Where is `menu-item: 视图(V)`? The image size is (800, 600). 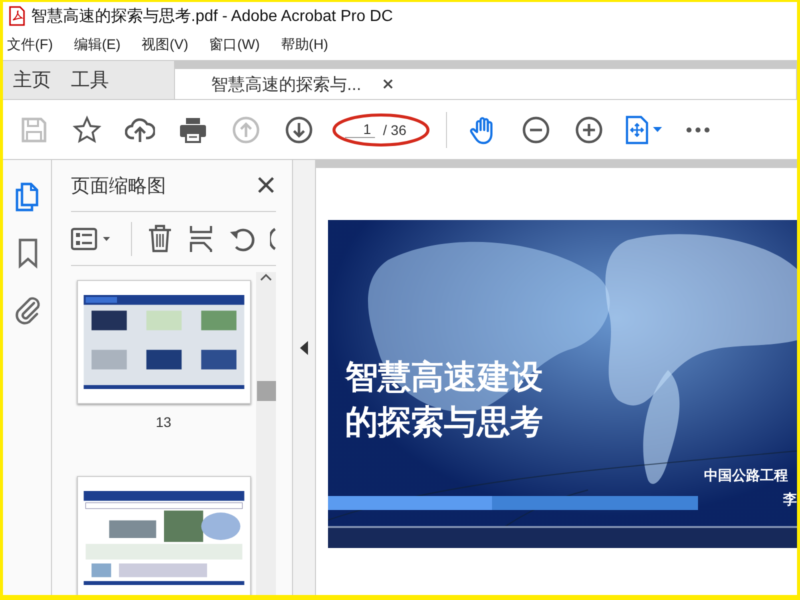 menu-item: 视图(V) is located at coordinates (170, 45).